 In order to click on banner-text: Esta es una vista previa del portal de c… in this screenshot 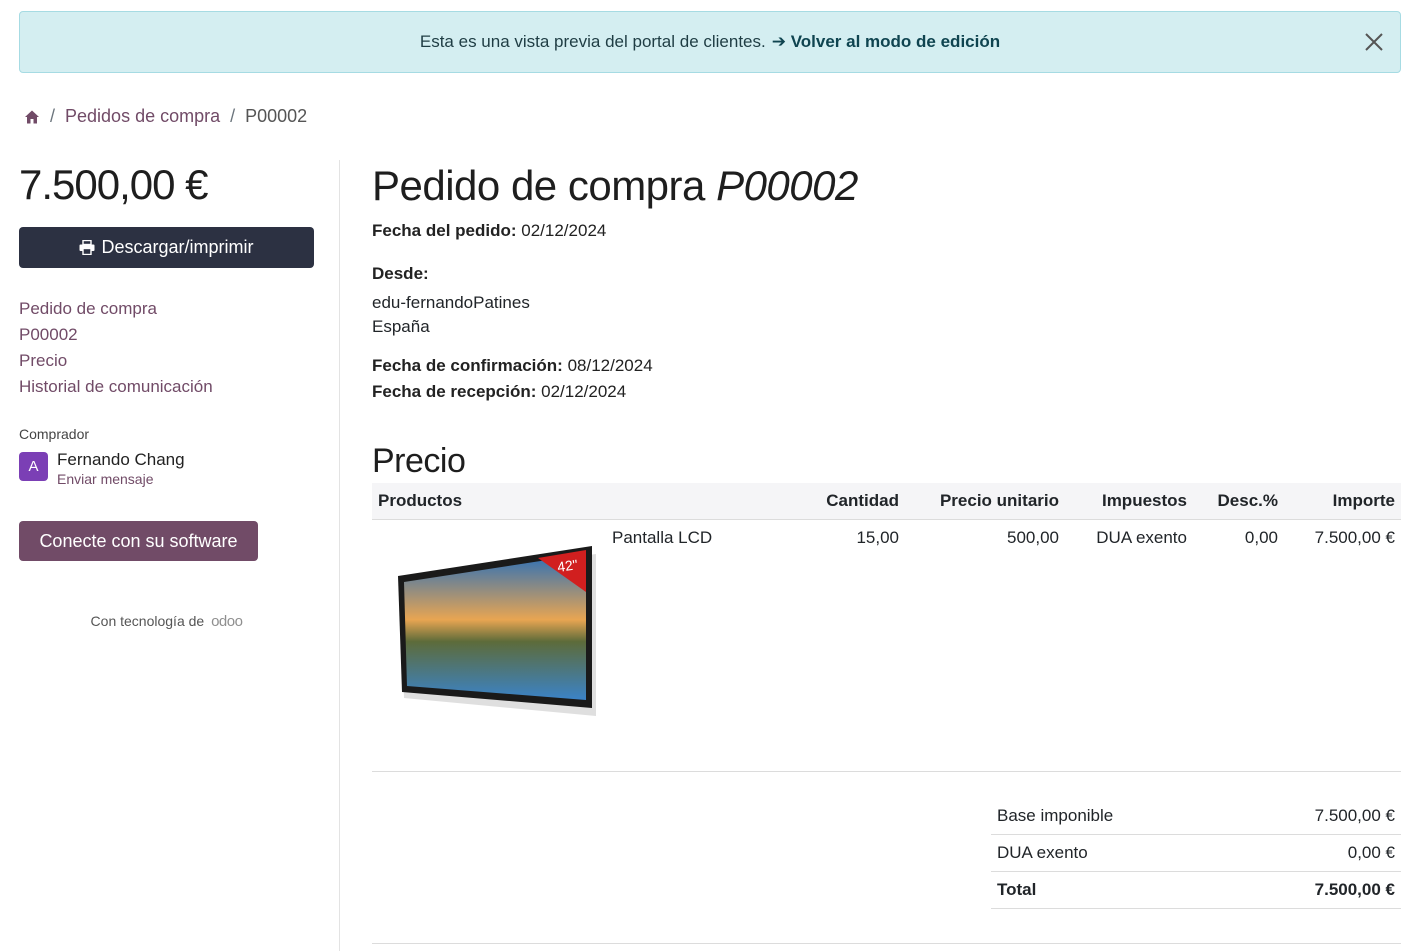, I will do `click(592, 41)`.